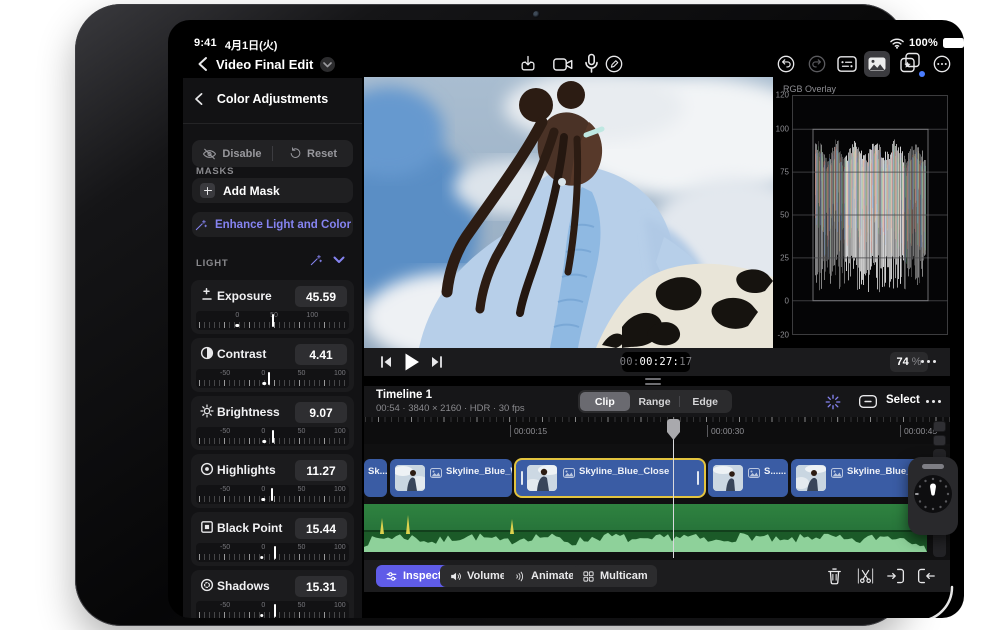 The width and height of the screenshot is (982, 630). What do you see at coordinates (201, 224) in the screenshot?
I see `magic-wand-icon` at bounding box center [201, 224].